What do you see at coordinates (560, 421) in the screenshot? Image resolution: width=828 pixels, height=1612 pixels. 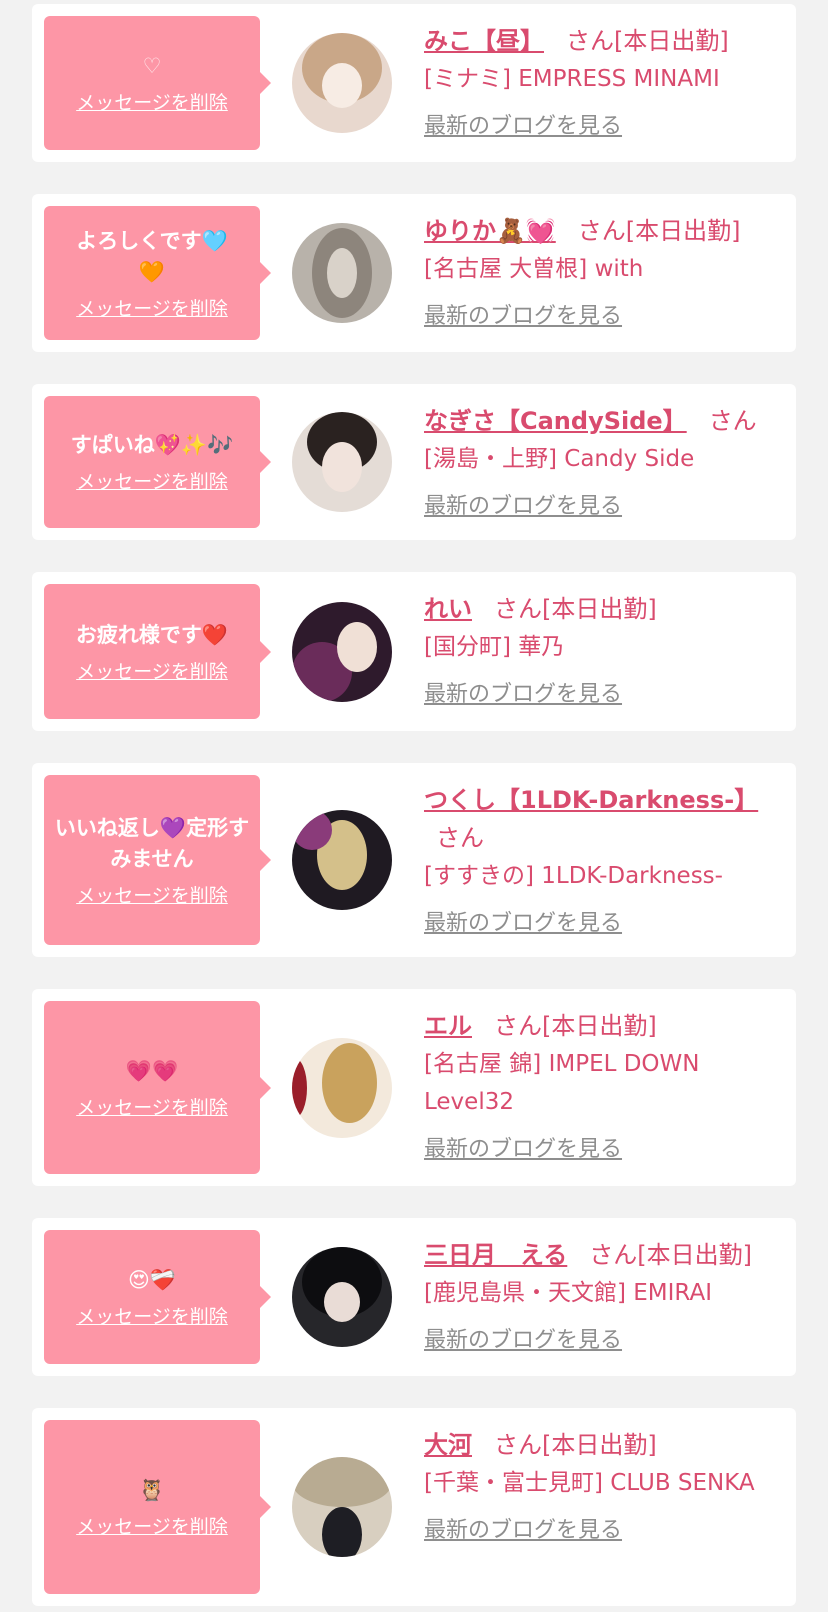 I see `cast-name-link: なぎさ【CandySide】` at bounding box center [560, 421].